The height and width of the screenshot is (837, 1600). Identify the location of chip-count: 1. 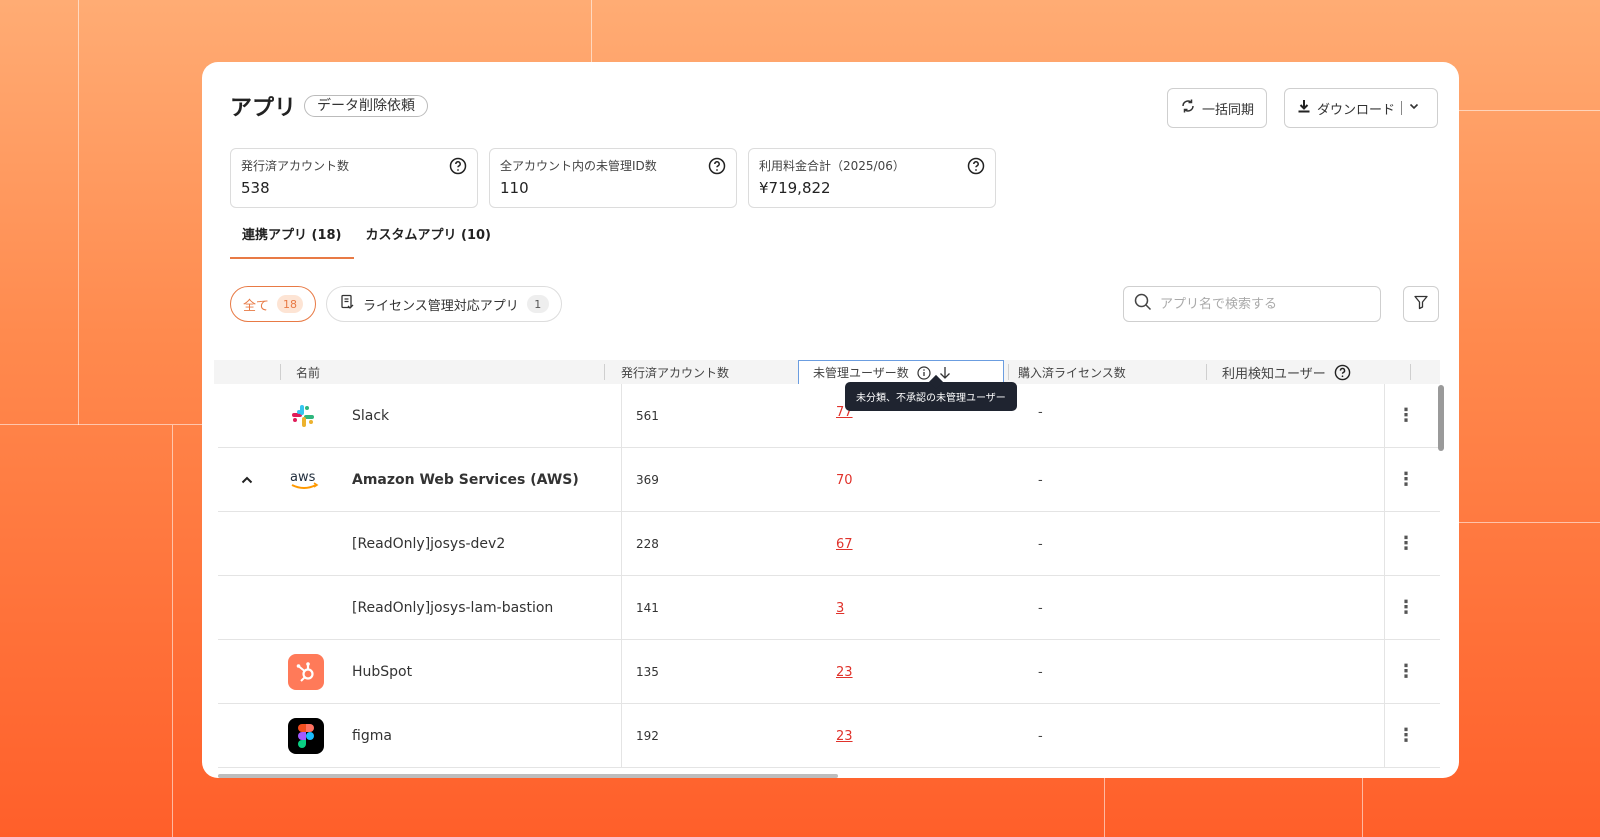
(537, 304).